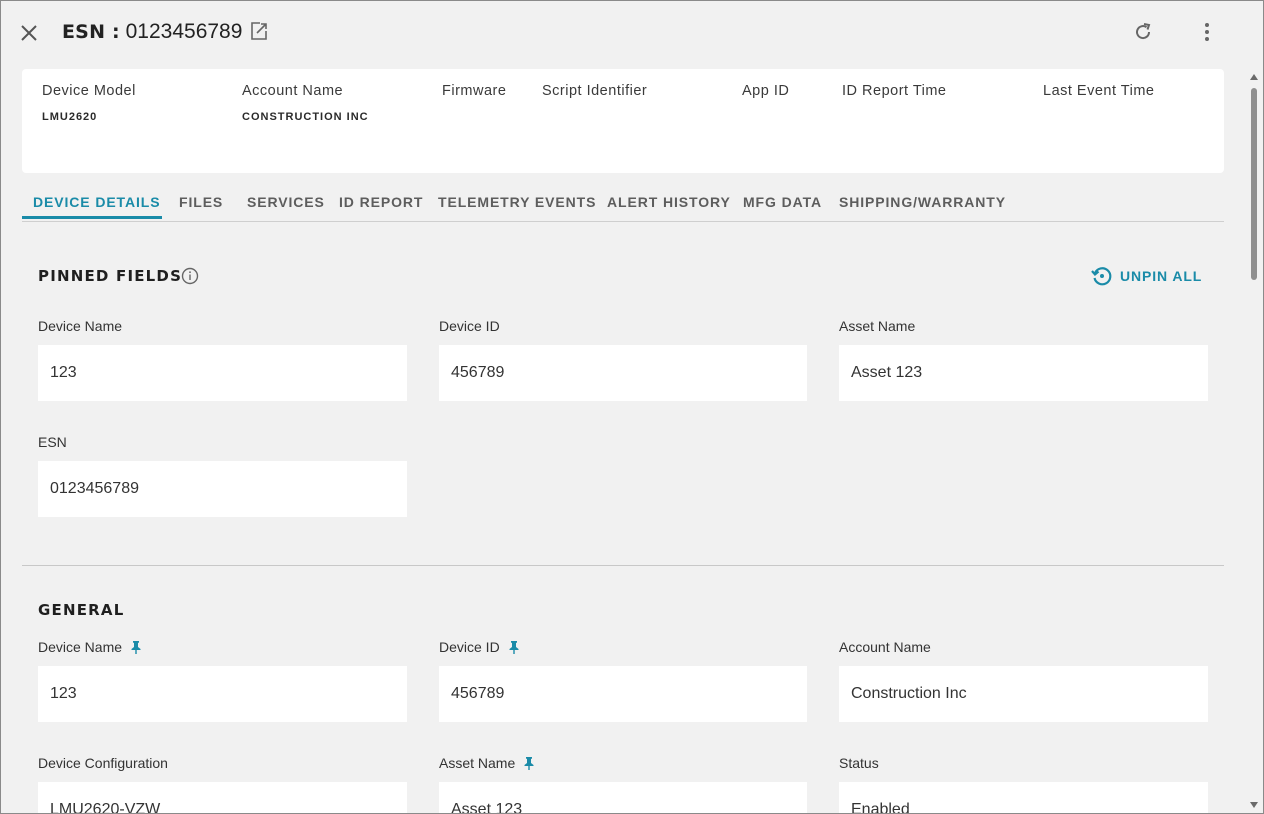 Image resolution: width=1264 pixels, height=814 pixels. Describe the element at coordinates (782, 202) in the screenshot. I see `tab-mfg-data: MFG DATA` at that location.